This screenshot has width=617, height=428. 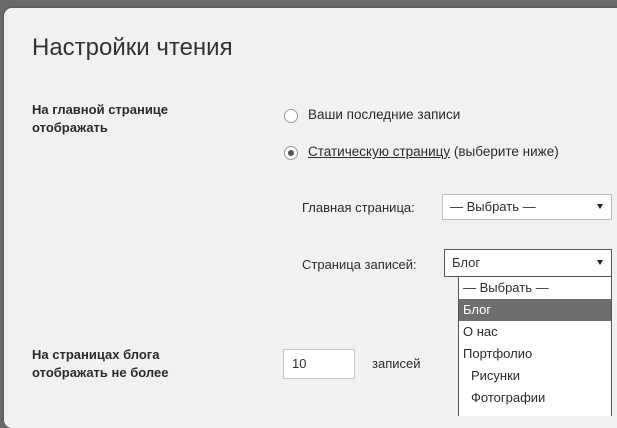 I want to click on posts-per-page-suffix: записей, so click(x=396, y=363).